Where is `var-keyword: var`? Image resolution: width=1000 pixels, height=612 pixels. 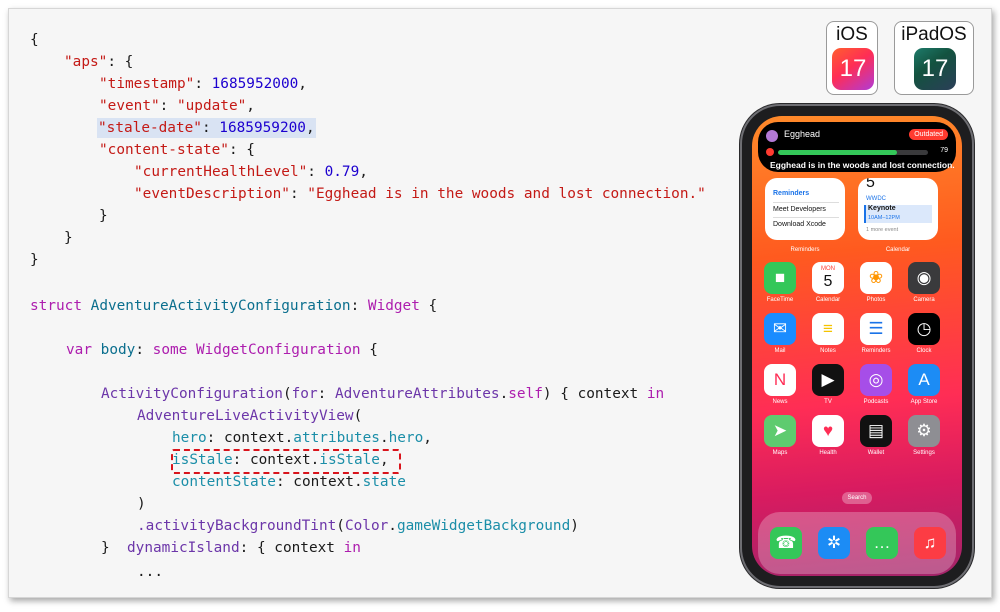 var-keyword: var is located at coordinates (79, 350).